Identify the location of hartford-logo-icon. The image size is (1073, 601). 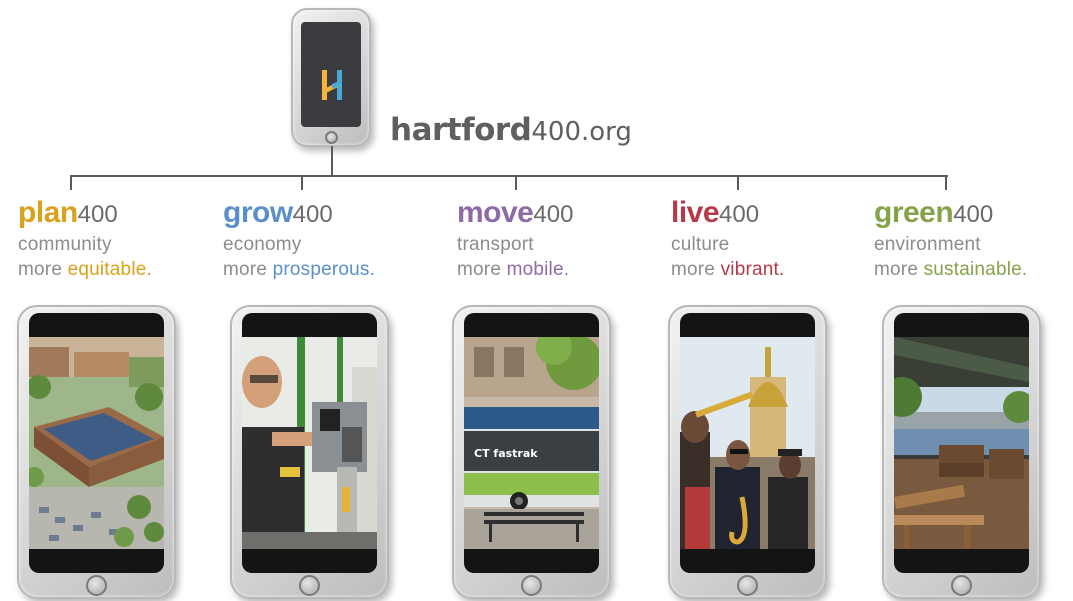
(332, 85).